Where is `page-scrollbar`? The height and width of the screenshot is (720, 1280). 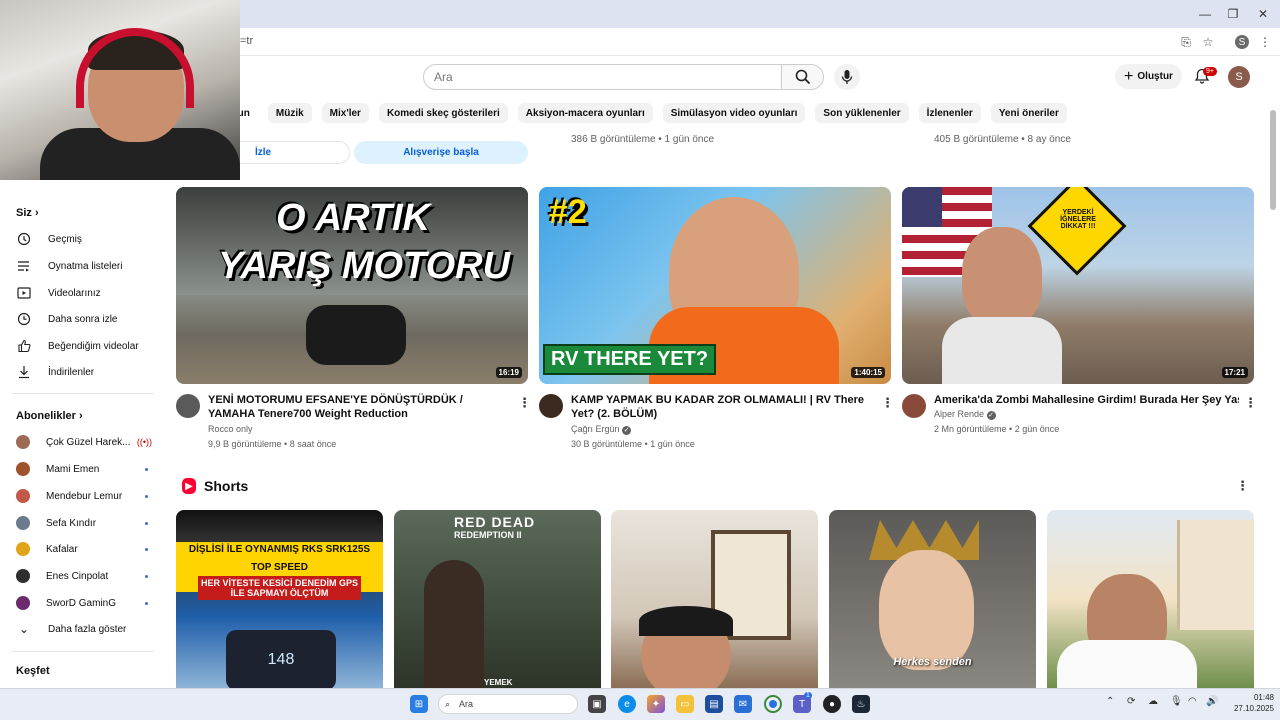 page-scrollbar is located at coordinates (1273, 160).